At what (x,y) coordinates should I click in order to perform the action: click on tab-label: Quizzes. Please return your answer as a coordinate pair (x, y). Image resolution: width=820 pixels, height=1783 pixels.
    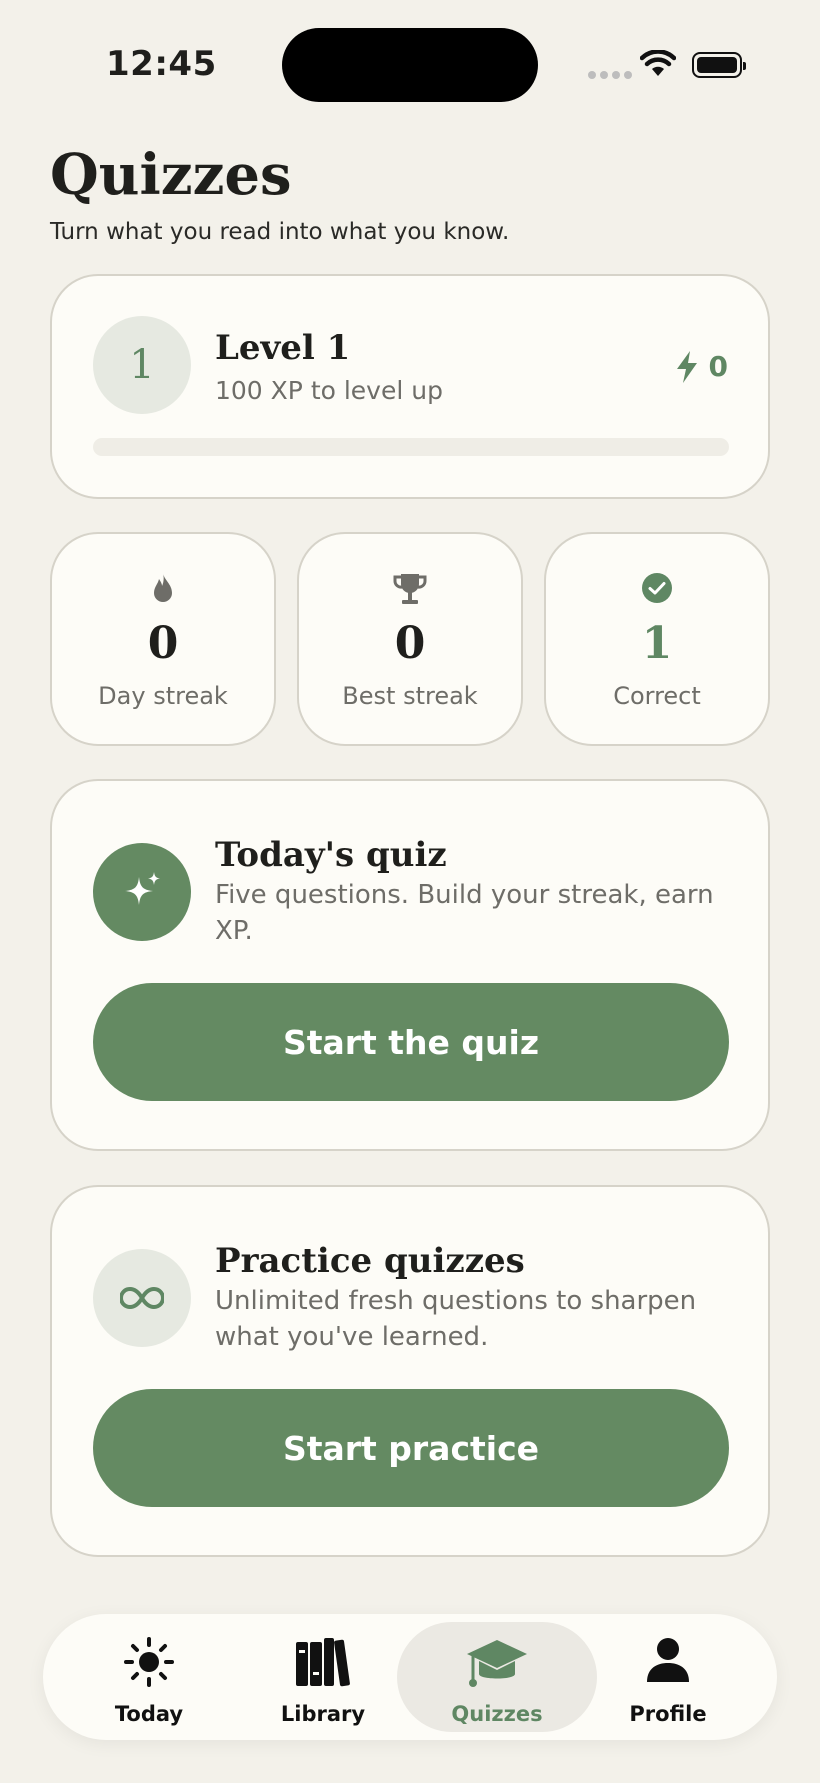
    Looking at the image, I should click on (497, 1714).